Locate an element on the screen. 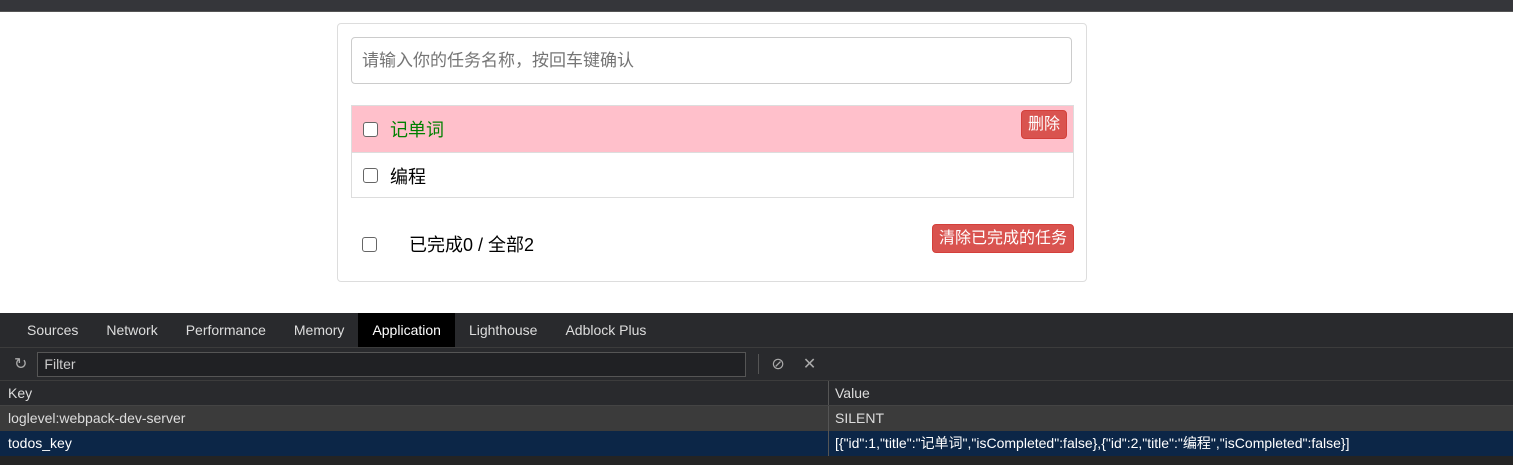  column-key: Key is located at coordinates (414, 393).